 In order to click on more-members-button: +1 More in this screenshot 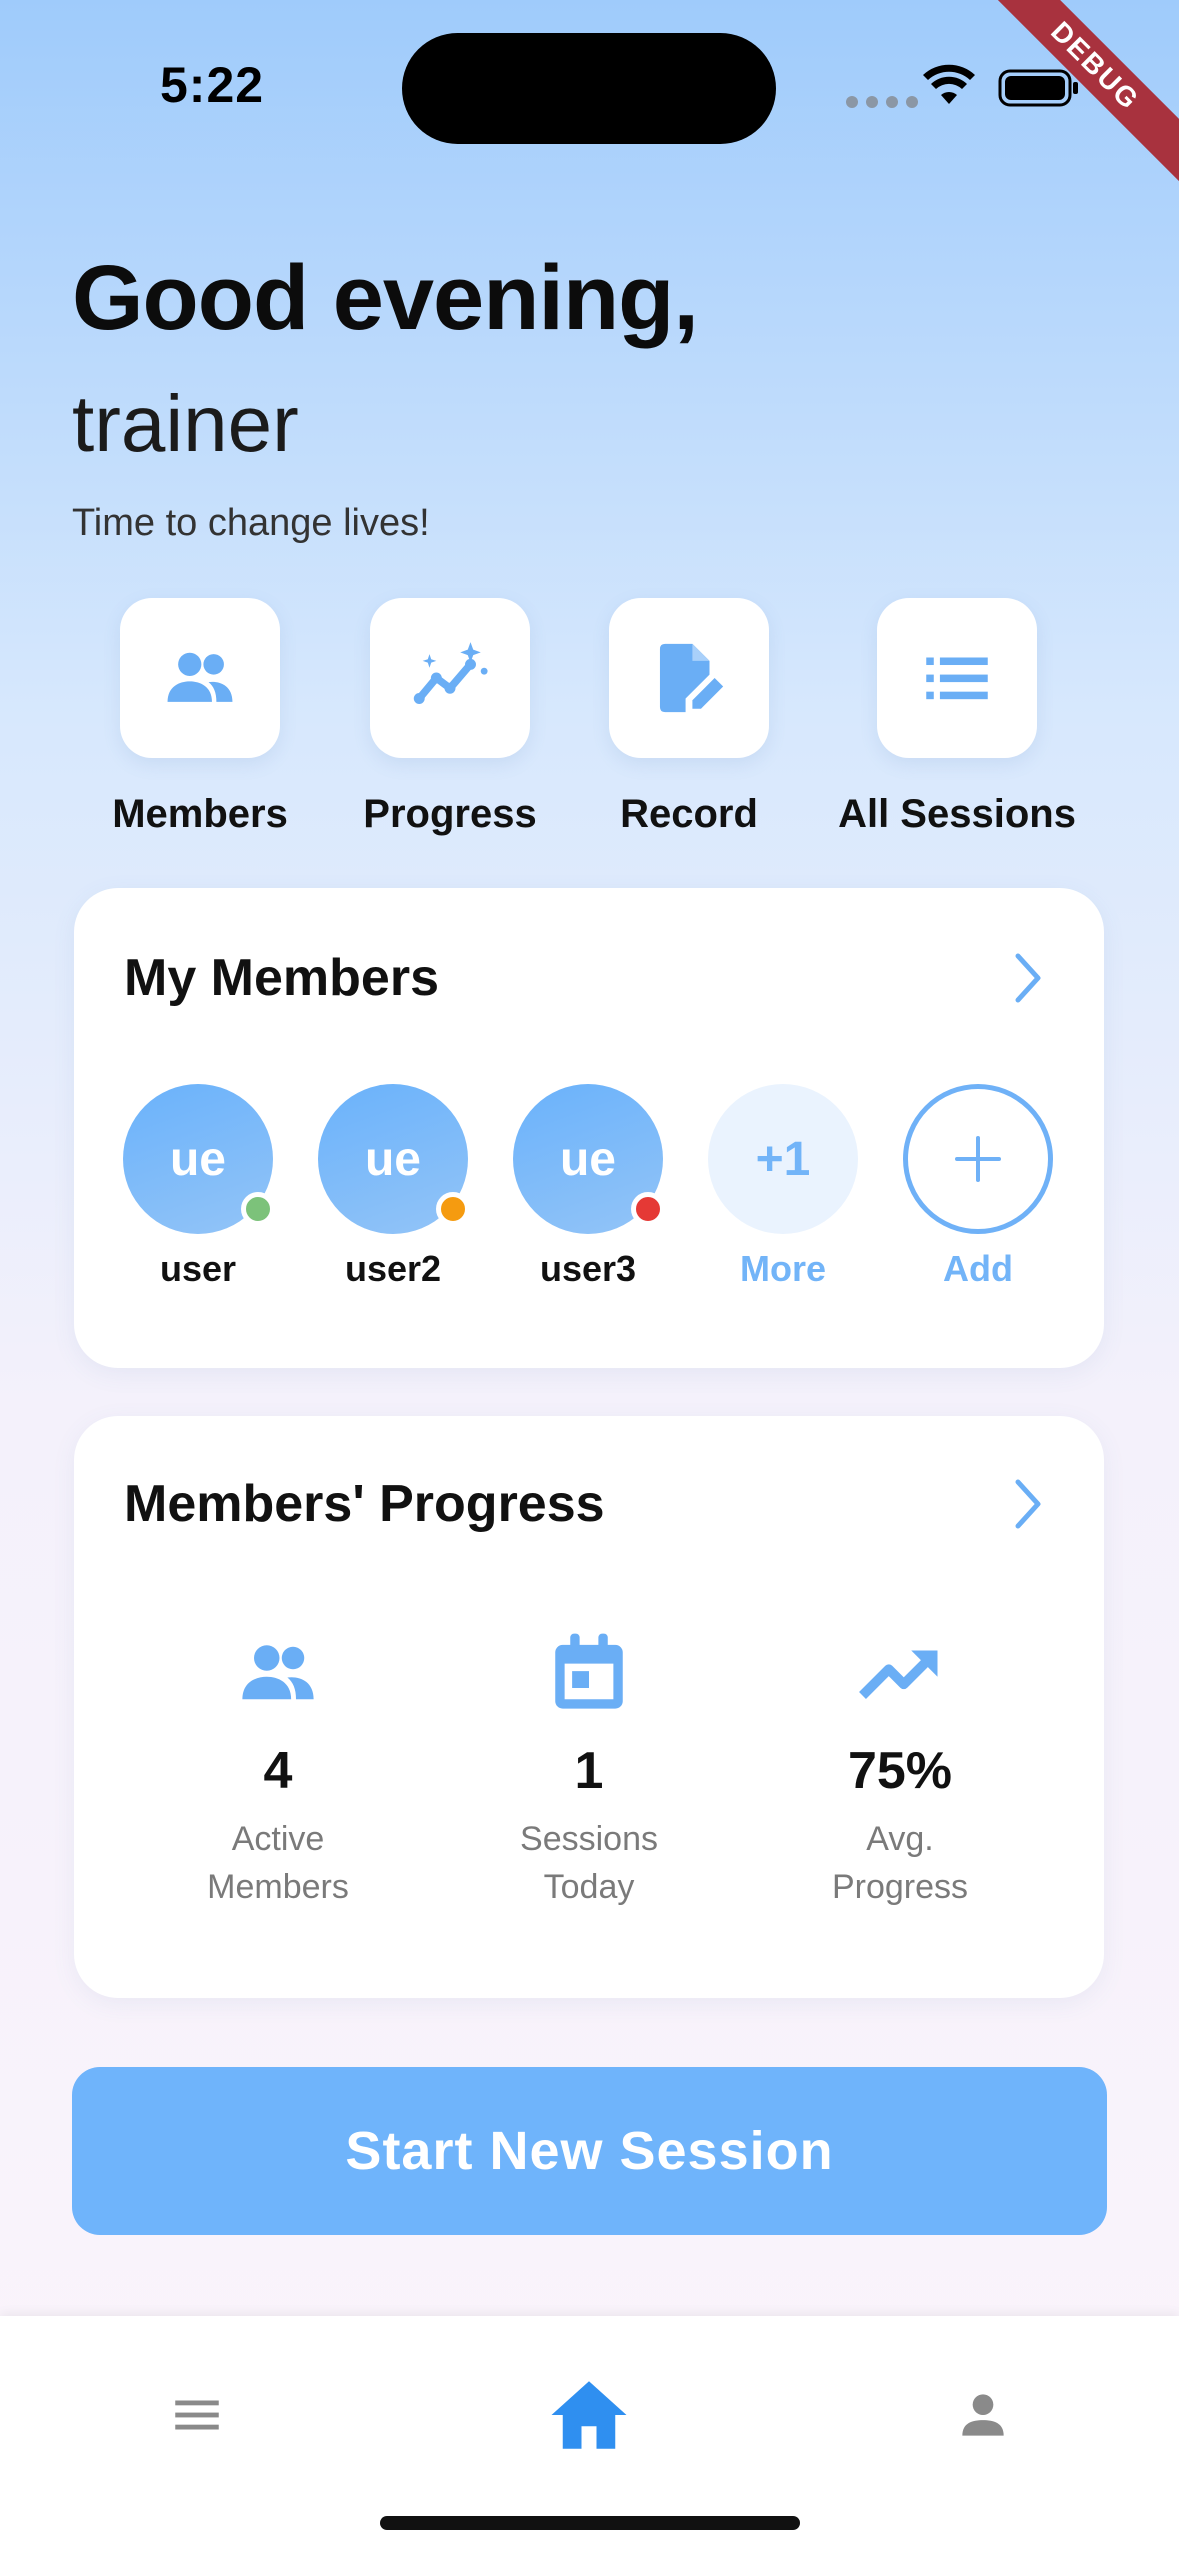, I will do `click(783, 1187)`.